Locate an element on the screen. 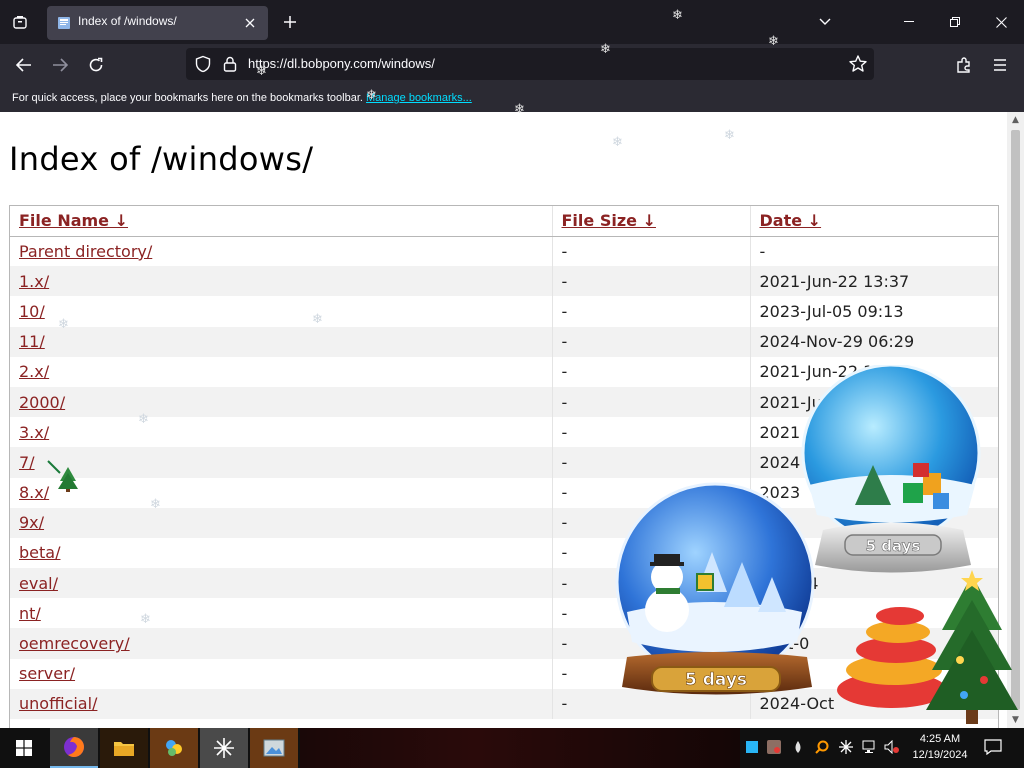 The height and width of the screenshot is (768, 1024). tab-list-icon is located at coordinates (20, 22).